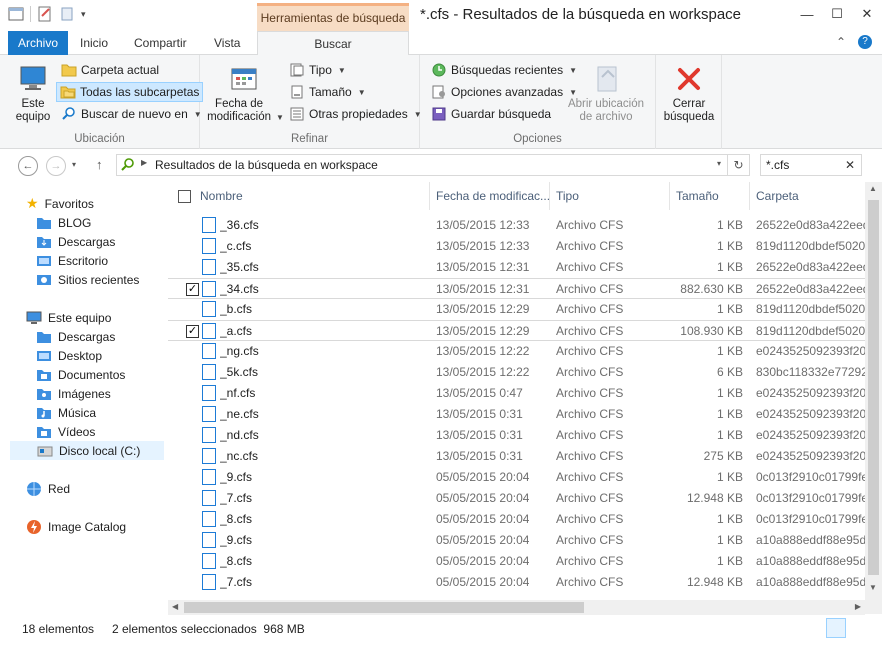 This screenshot has width=882, height=647. I want to click on buscar-de-nuevo-button: Buscar de nuevo en ▼, so click(131, 114).